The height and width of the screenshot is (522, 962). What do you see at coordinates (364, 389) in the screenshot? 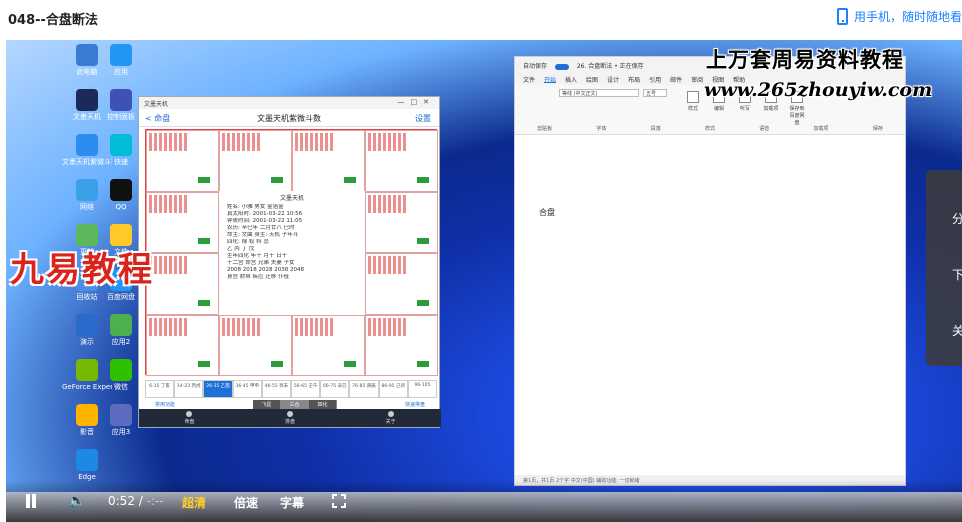
I see `decade-cell: 76-85 庚辰` at bounding box center [364, 389].